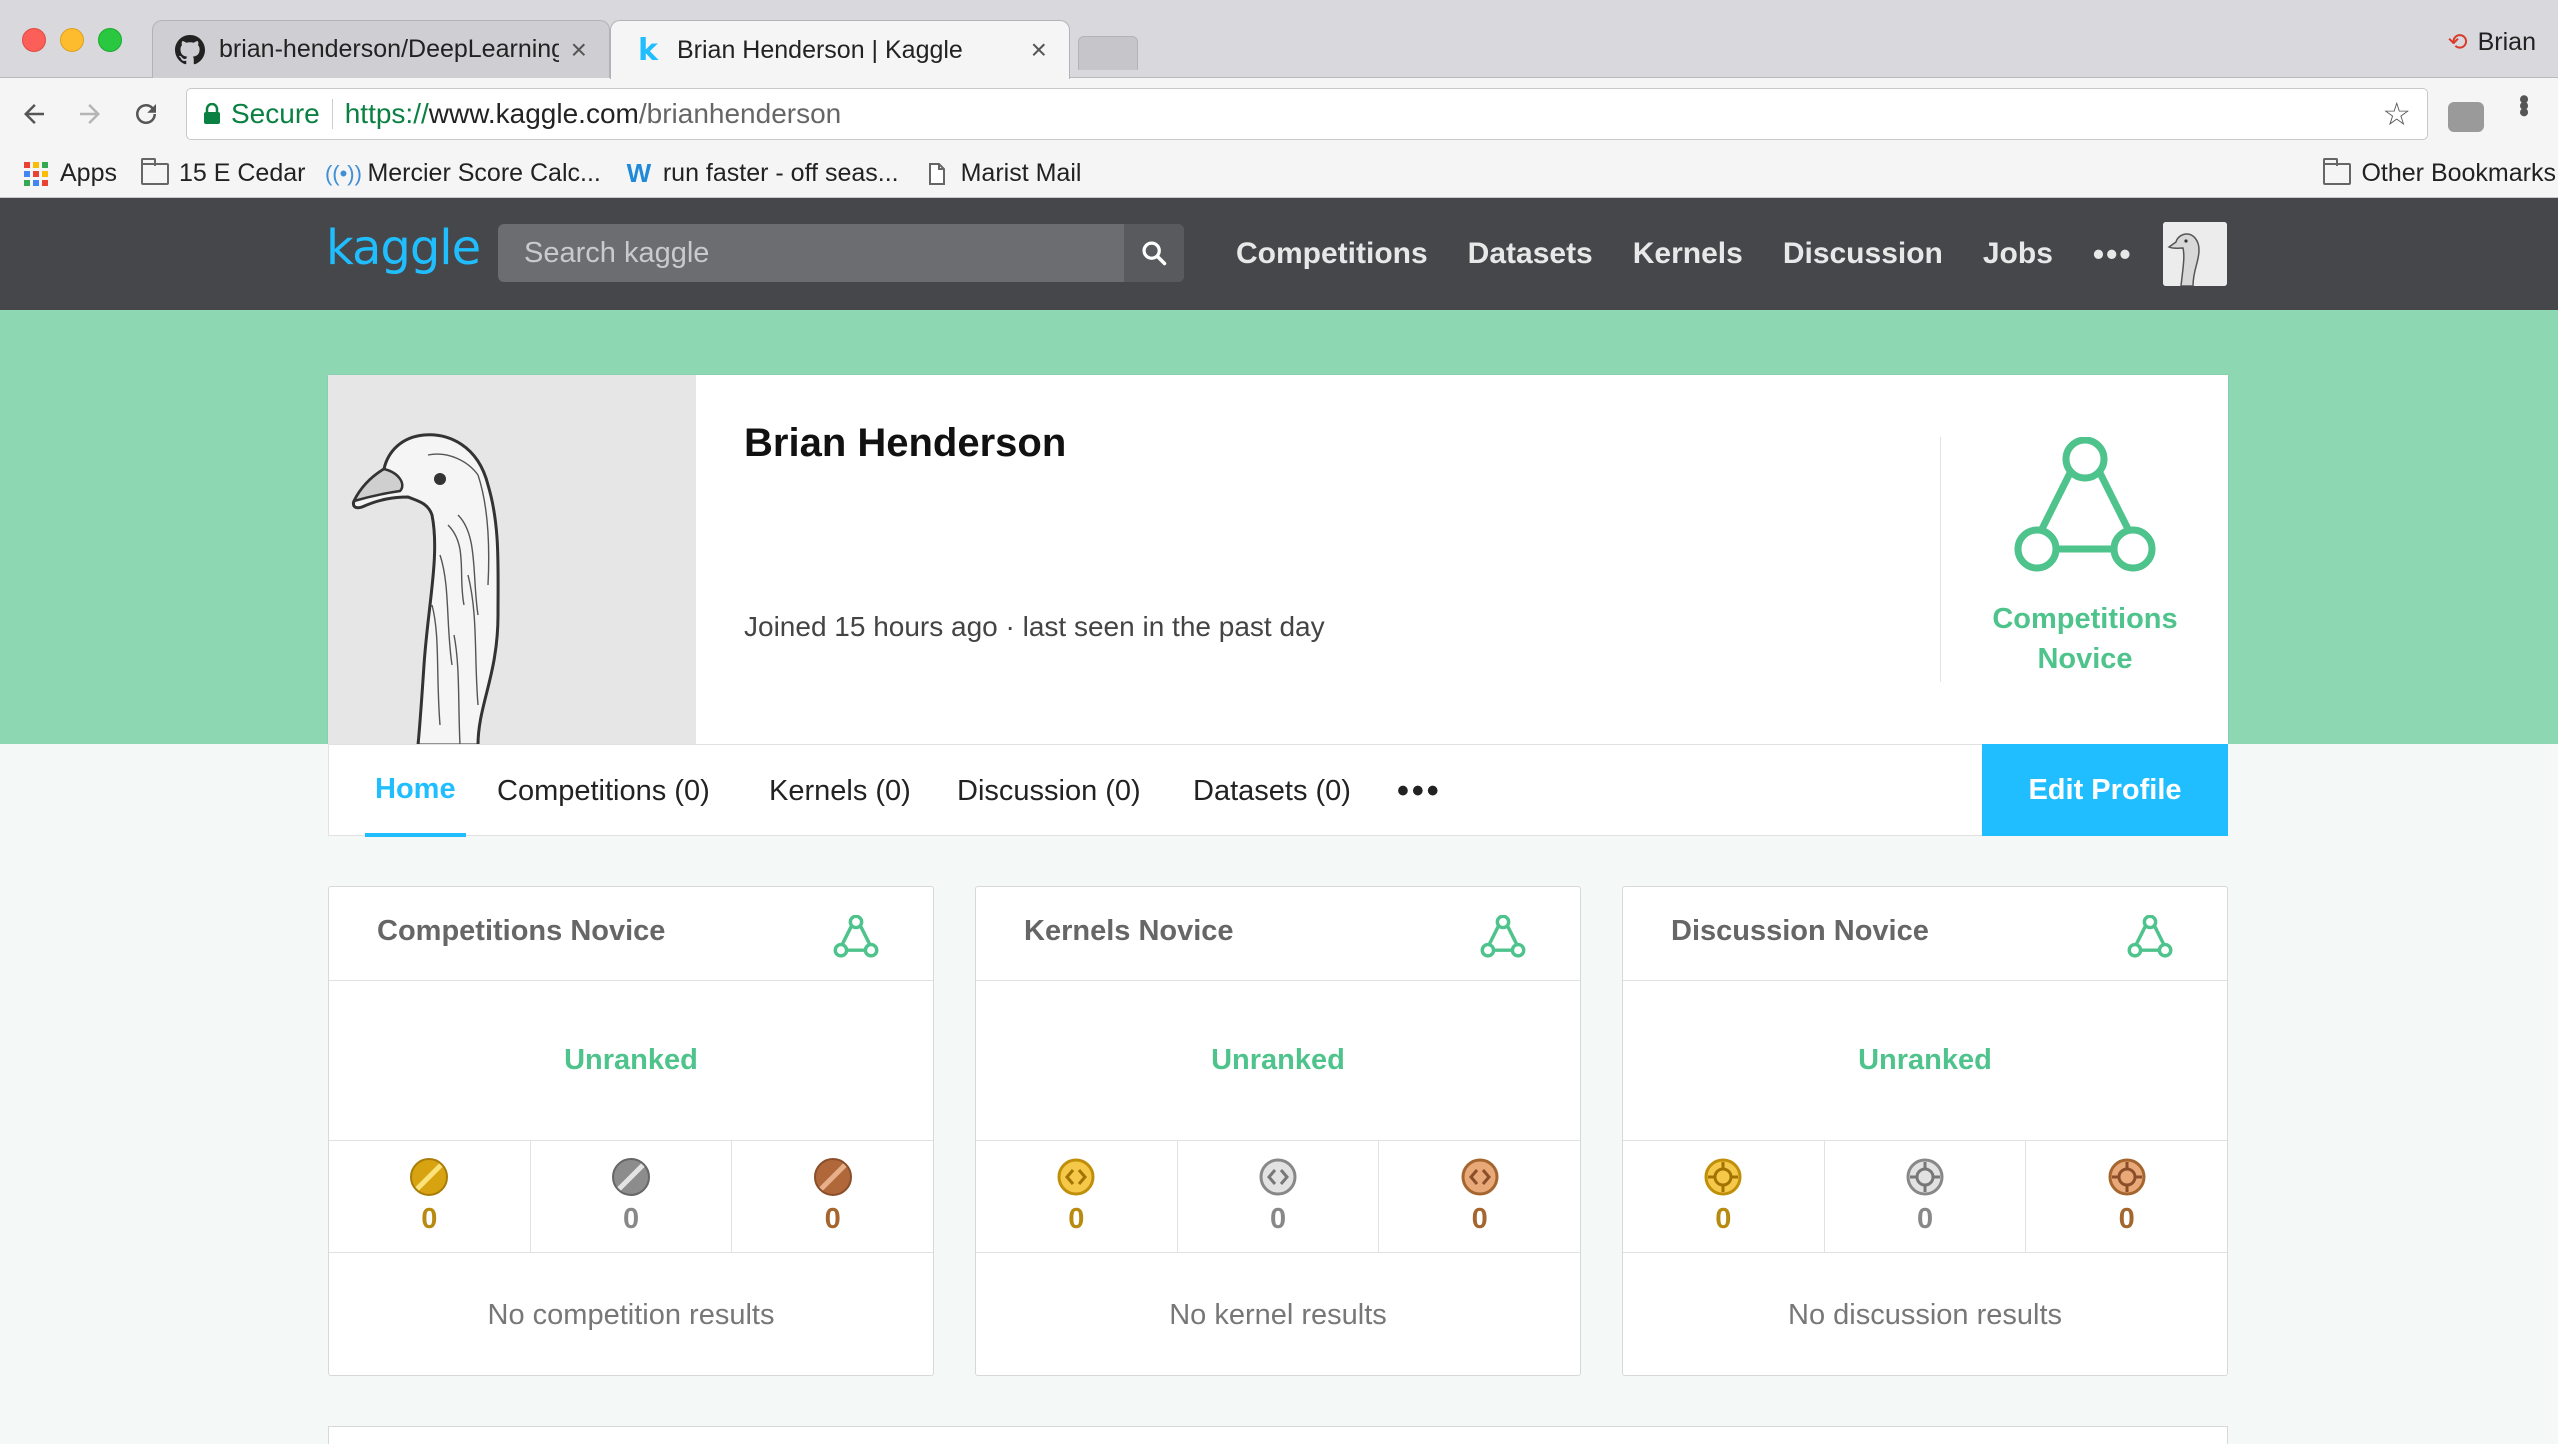 Image resolution: width=2558 pixels, height=1444 pixels. What do you see at coordinates (1278, 1435) in the screenshot?
I see `next-section-card` at bounding box center [1278, 1435].